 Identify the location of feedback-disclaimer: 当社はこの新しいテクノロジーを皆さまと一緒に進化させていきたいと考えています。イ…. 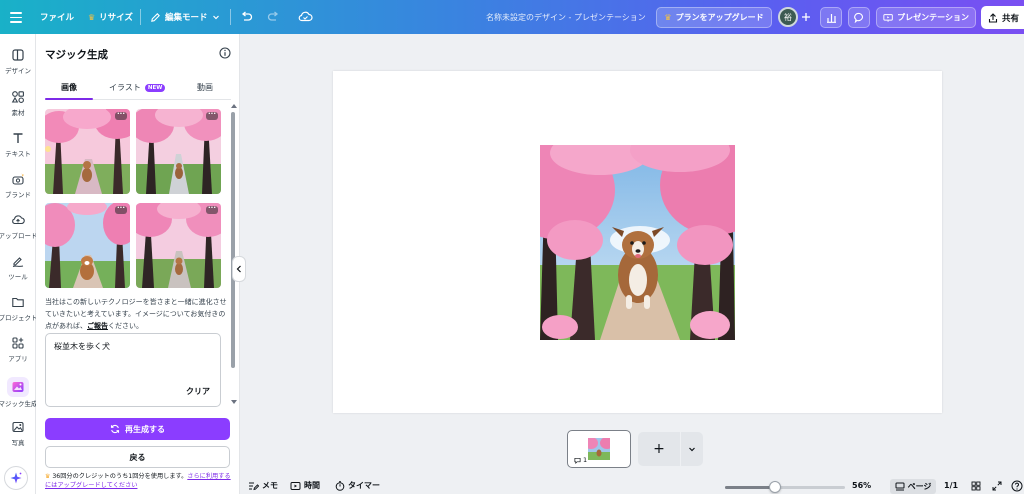
(137, 314).